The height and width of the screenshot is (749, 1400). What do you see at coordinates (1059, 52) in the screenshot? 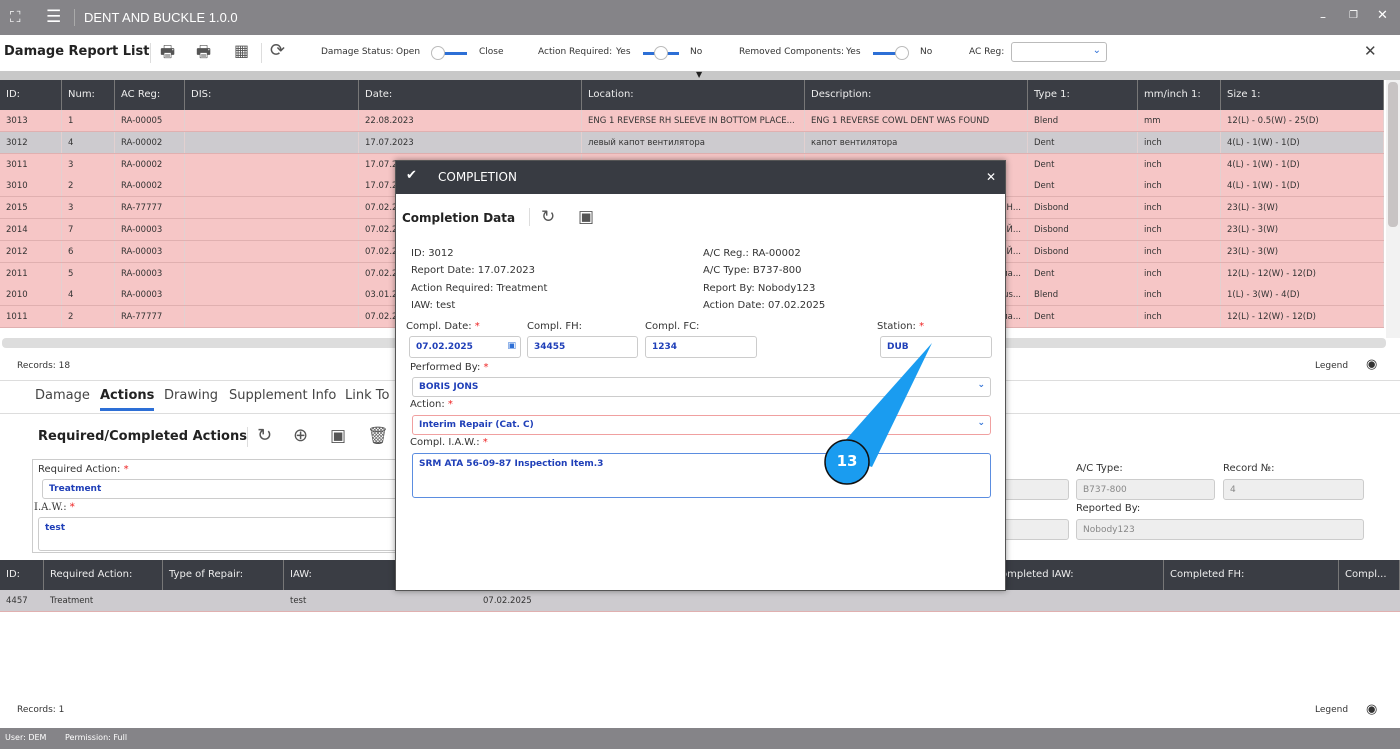
I see `ac-reg-select: ⌄` at bounding box center [1059, 52].